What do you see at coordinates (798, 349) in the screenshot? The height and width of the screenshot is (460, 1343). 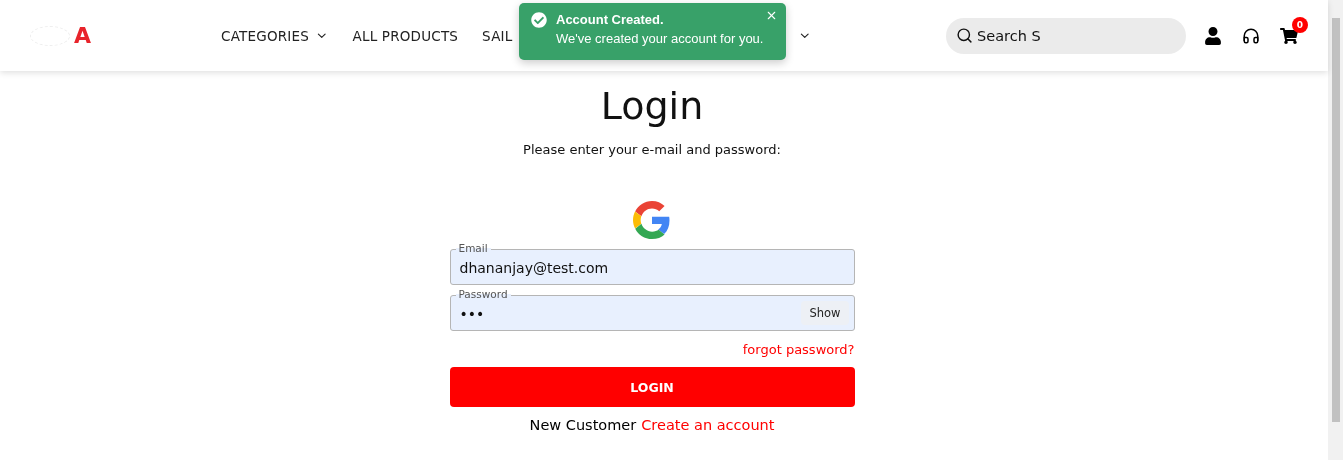 I see `forgot-password-link: forgot password?` at bounding box center [798, 349].